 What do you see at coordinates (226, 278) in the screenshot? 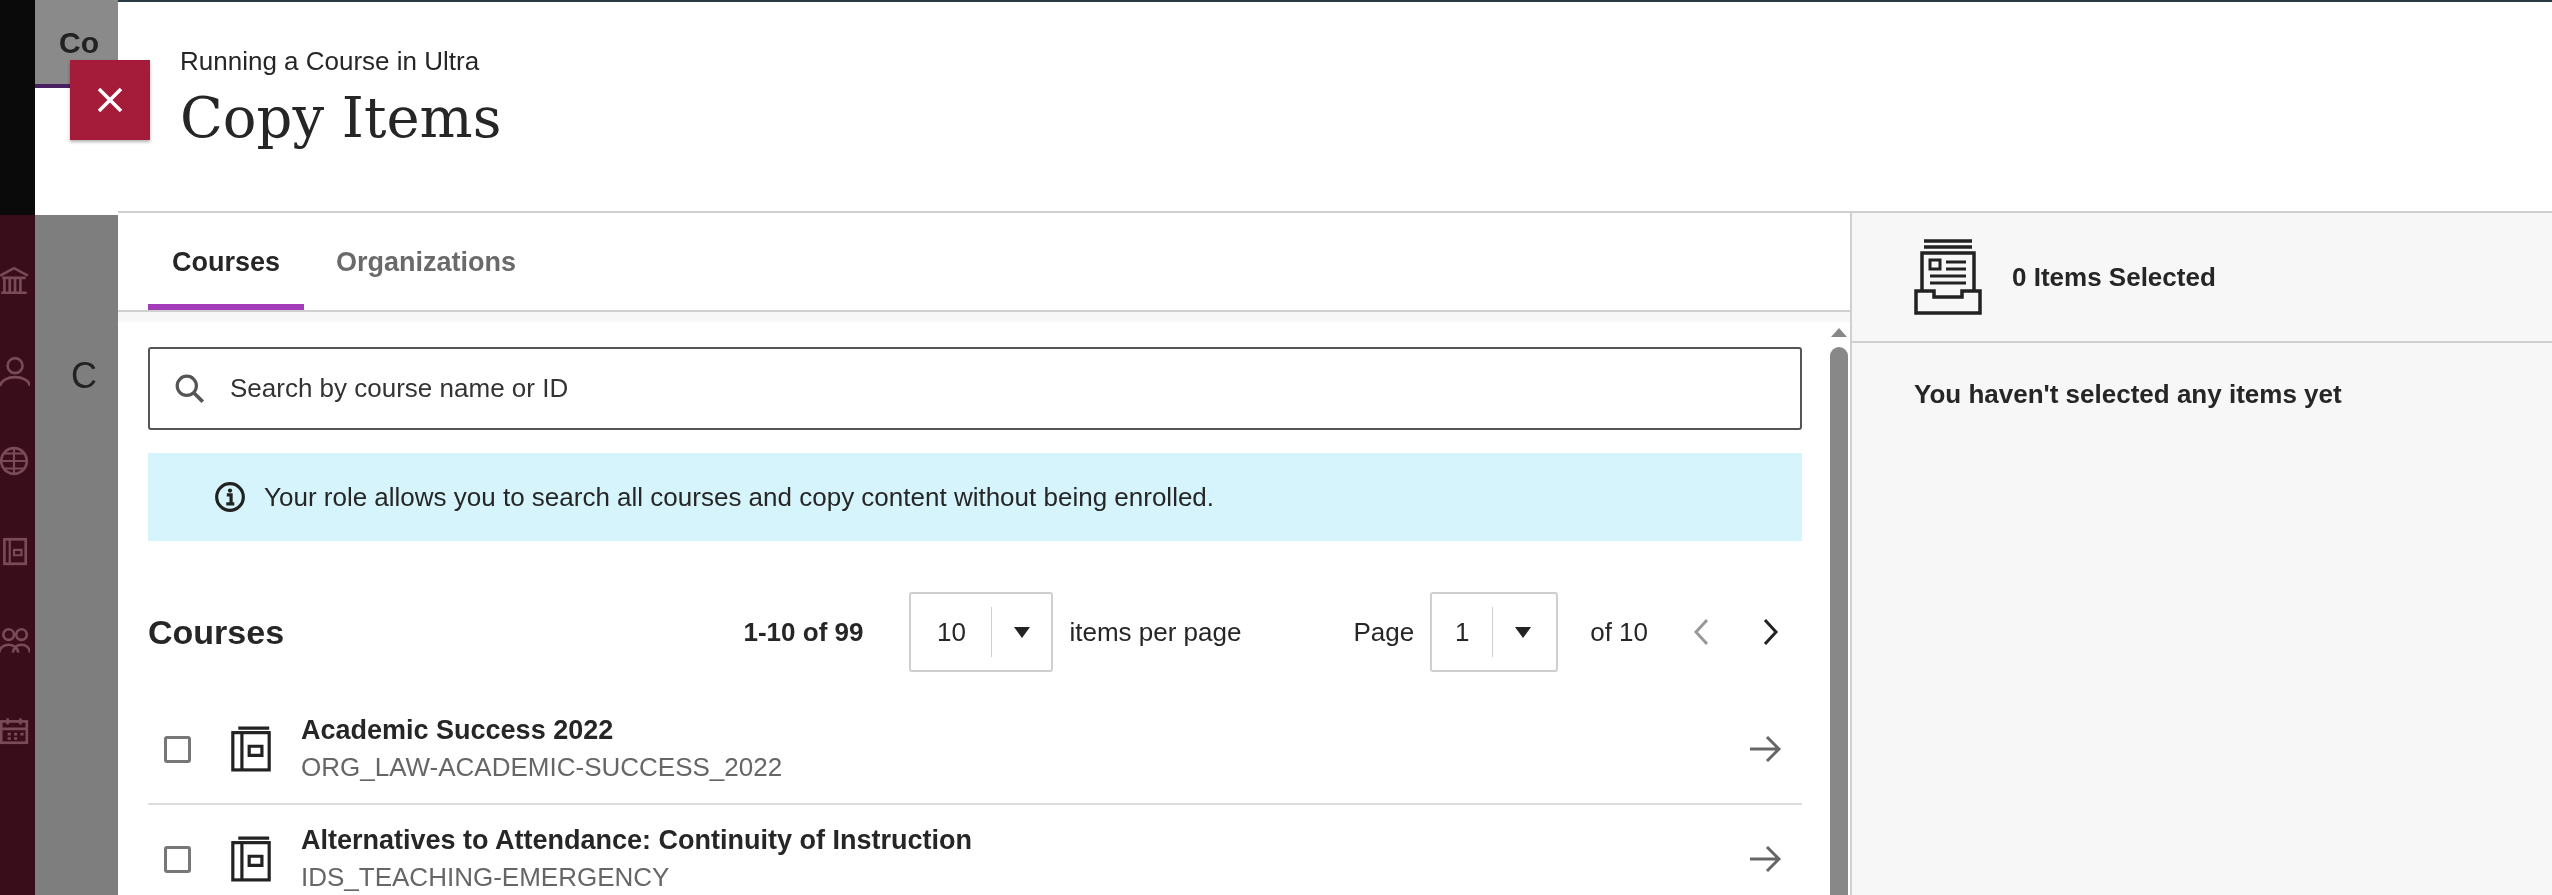
I see `tab: Courses` at bounding box center [226, 278].